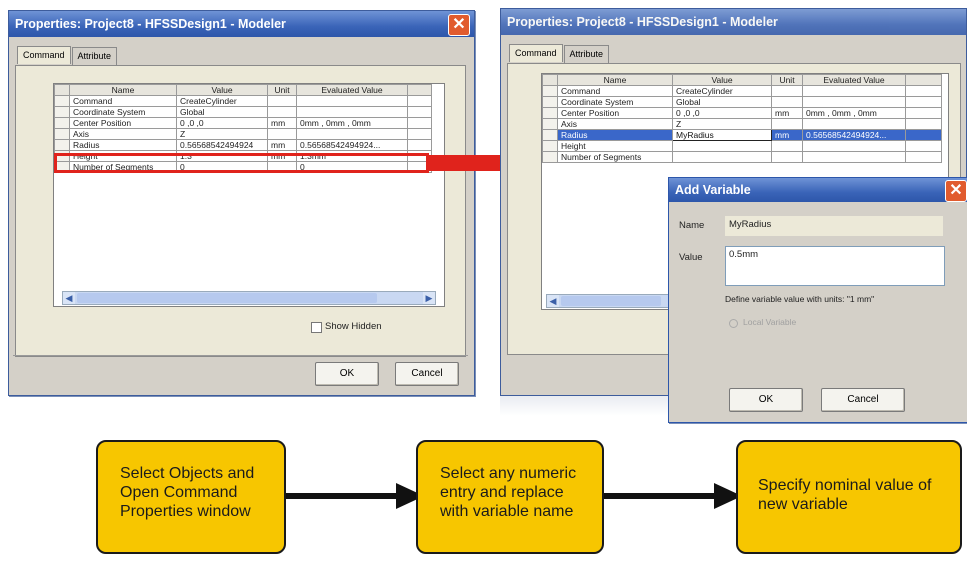 The image size is (967, 562). What do you see at coordinates (733, 323) in the screenshot?
I see `local-variable-radio-icon` at bounding box center [733, 323].